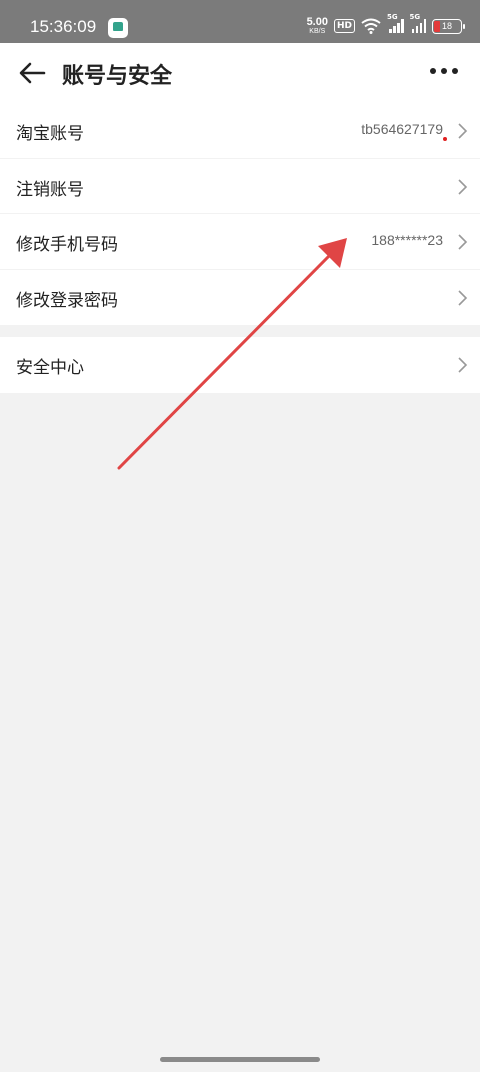 Image resolution: width=480 pixels, height=1072 pixels. Describe the element at coordinates (392, 17) in the screenshot. I see `signal-1-label: 5G` at that location.